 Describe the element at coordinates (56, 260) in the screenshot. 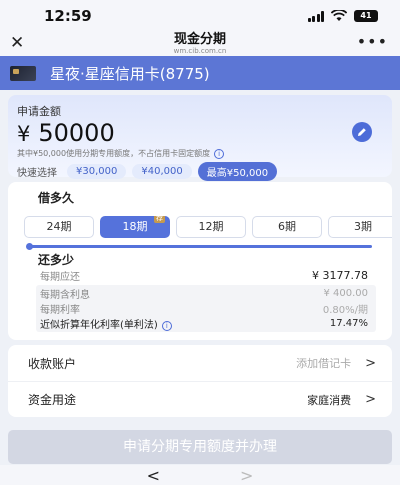

I see `repayment-title: 还多少` at that location.